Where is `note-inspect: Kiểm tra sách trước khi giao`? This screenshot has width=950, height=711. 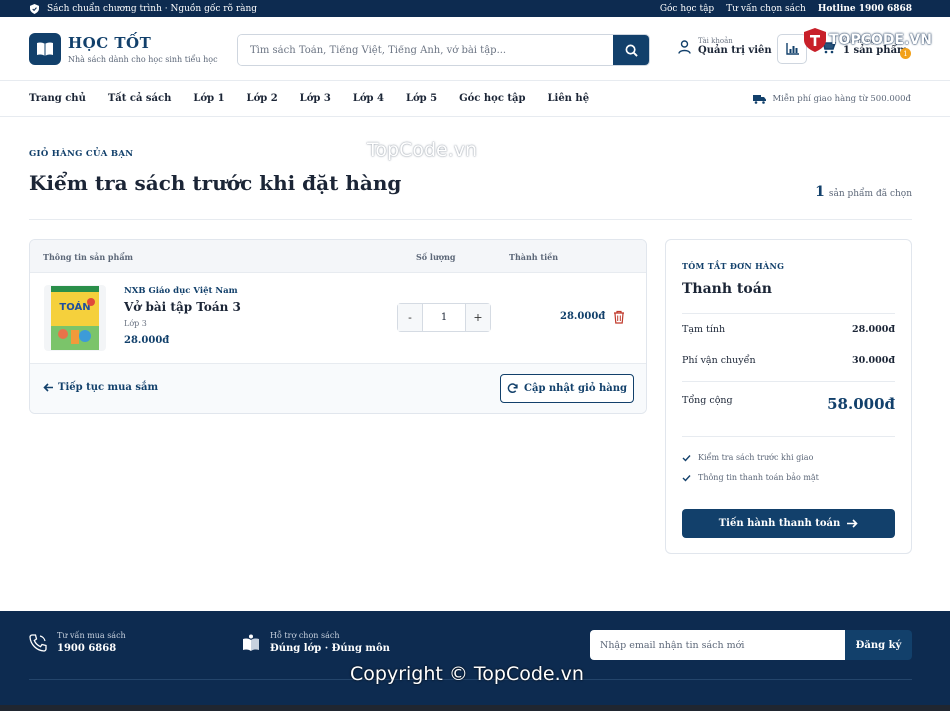 note-inspect: Kiểm tra sách trước khi giao is located at coordinates (747, 457).